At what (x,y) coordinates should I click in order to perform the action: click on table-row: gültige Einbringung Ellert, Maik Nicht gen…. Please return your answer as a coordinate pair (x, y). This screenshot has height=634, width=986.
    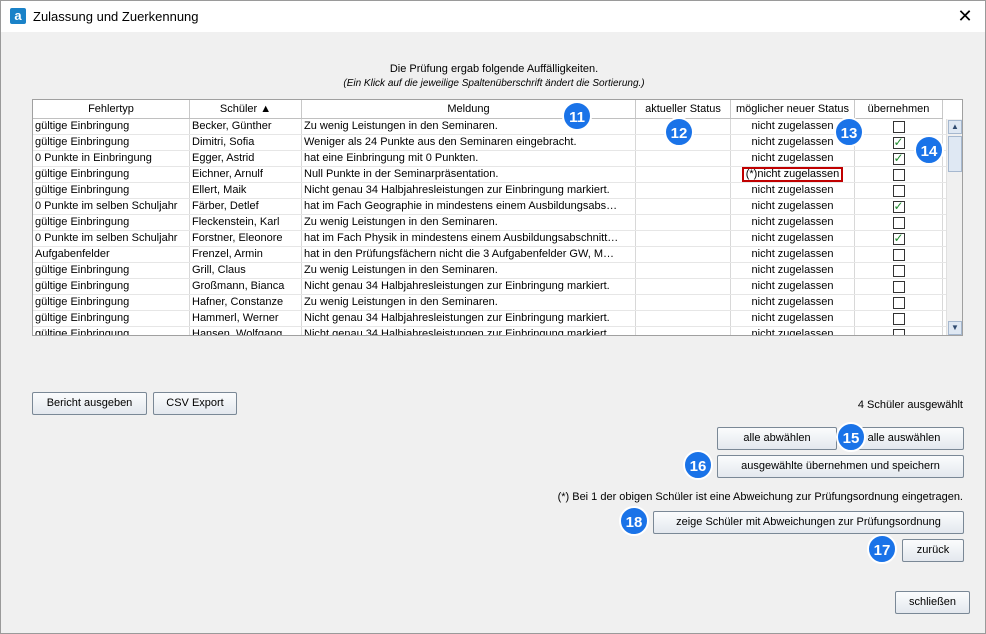
    Looking at the image, I should click on (489, 191).